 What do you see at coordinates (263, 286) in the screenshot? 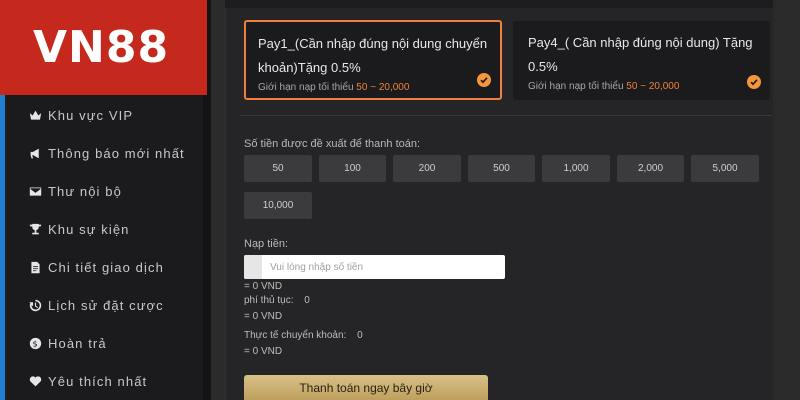
I see `deposit-vnd-equivalent: = 0 VND` at bounding box center [263, 286].